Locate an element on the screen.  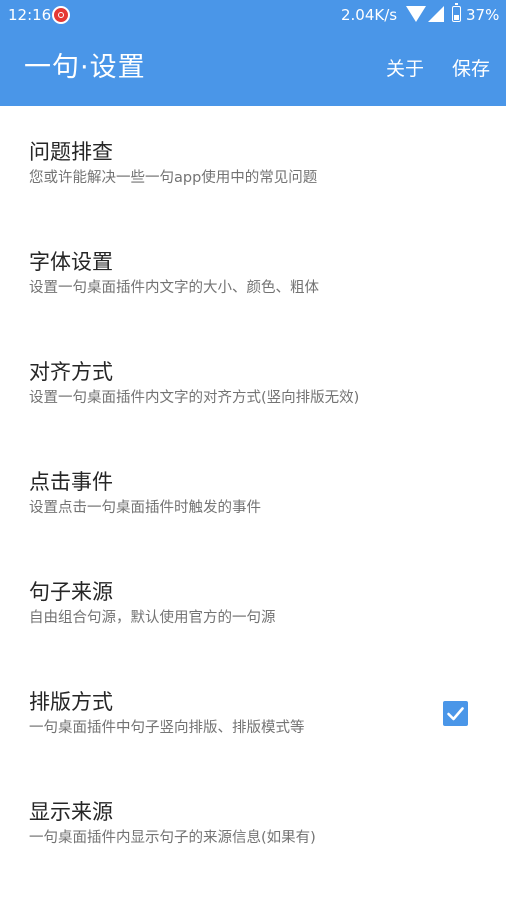
setting-title: 问题排查 is located at coordinates (71, 152).